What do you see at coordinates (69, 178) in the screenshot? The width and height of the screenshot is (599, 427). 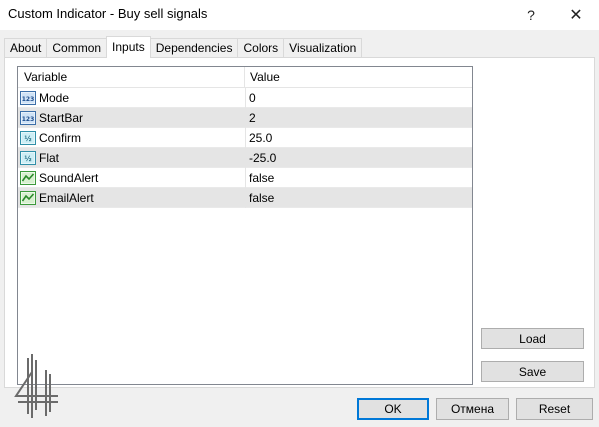 I see `variable-name: SoundAlert` at bounding box center [69, 178].